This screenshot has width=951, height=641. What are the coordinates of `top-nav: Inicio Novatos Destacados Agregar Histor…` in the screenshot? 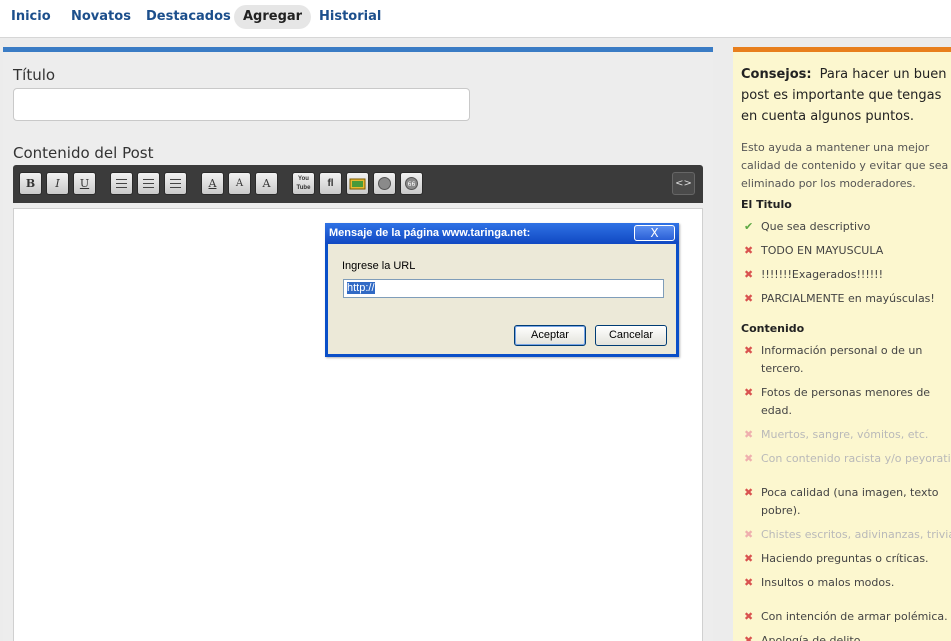 It's located at (475, 19).